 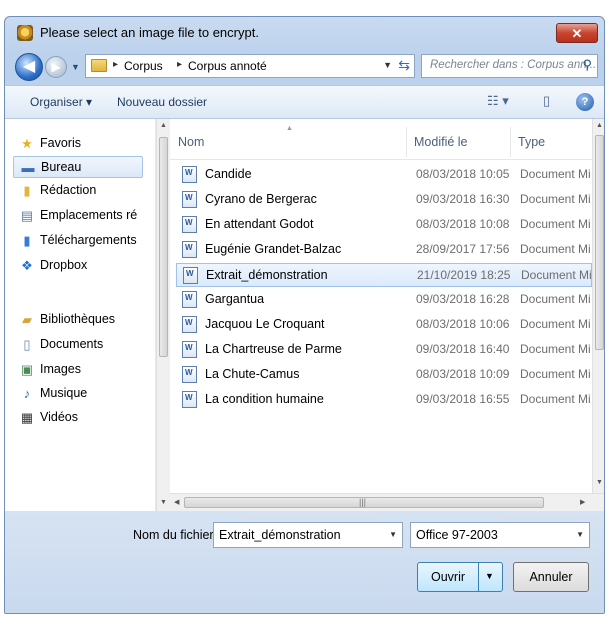 I want to click on search-icon: ⚲, so click(x=587, y=65).